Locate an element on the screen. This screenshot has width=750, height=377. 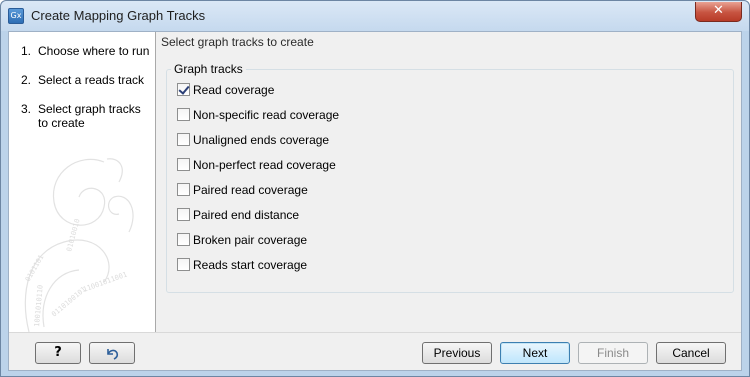
help-button: ? is located at coordinates (58, 353).